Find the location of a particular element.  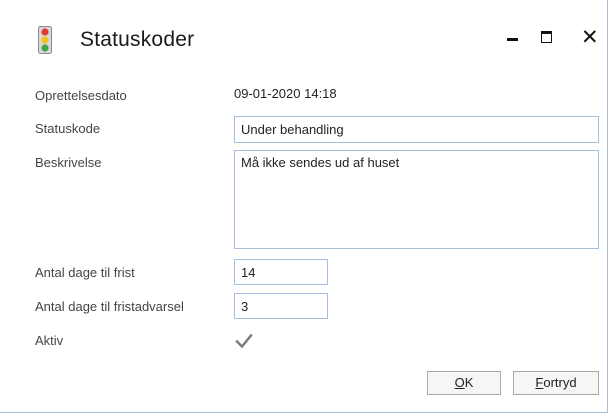

ok-button-label: OK is located at coordinates (464, 382).